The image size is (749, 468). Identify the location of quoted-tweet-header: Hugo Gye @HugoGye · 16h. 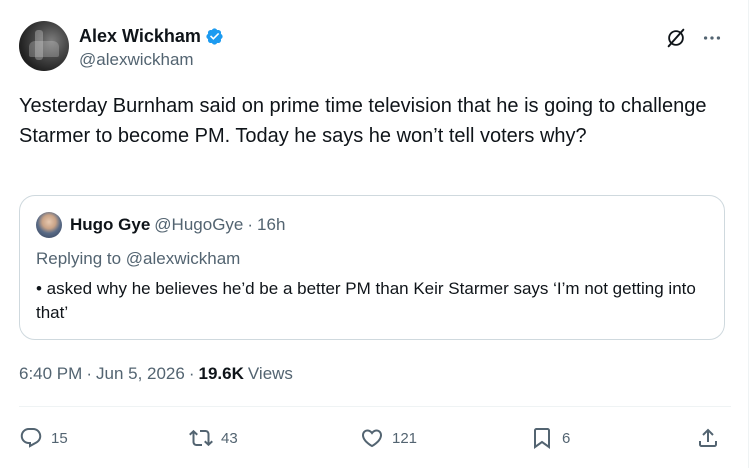
(160, 225).